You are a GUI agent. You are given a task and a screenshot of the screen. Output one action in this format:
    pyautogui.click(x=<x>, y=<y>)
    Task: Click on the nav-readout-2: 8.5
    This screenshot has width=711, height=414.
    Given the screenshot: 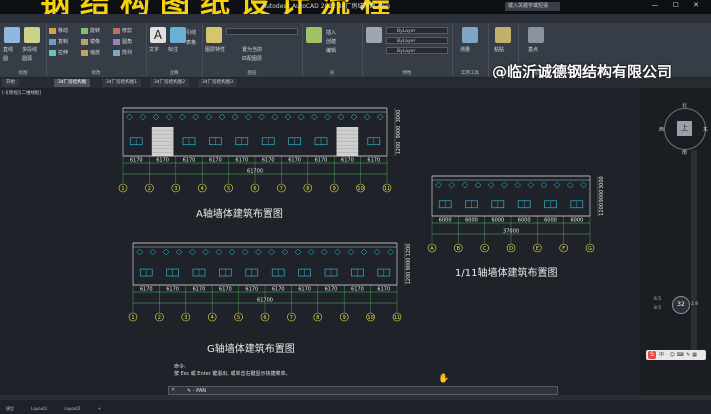 What is the action you would take?
    pyautogui.click(x=658, y=308)
    